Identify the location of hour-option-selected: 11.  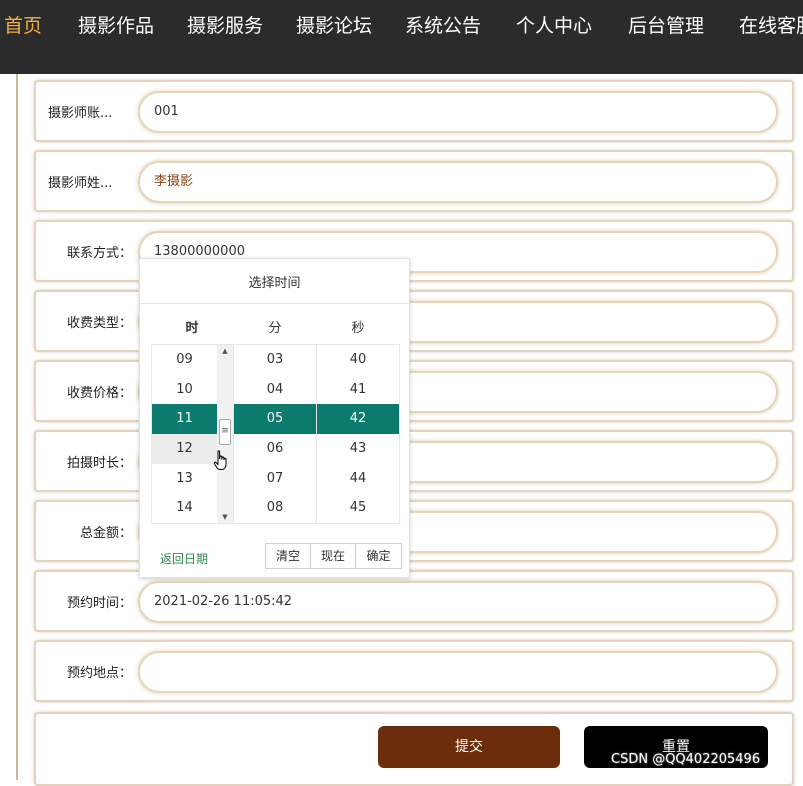
(184, 419).